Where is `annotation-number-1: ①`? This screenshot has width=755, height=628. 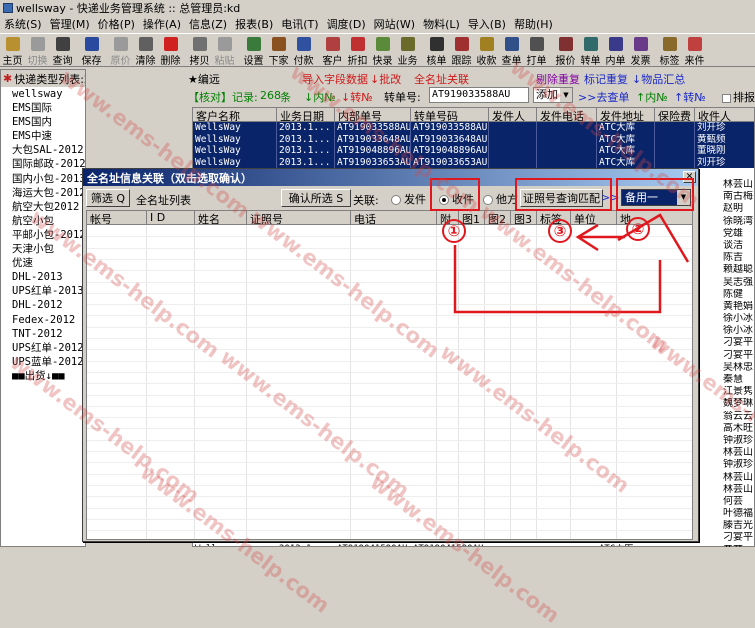
annotation-number-1: ① is located at coordinates (454, 231).